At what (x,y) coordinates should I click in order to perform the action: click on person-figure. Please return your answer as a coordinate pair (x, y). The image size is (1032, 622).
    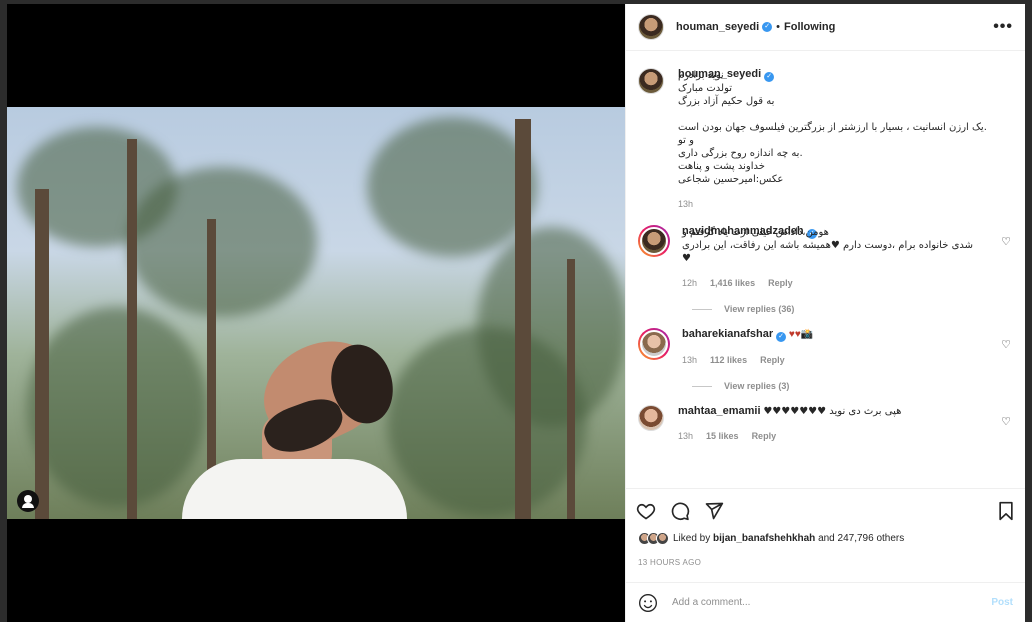
    Looking at the image, I should click on (297, 421).